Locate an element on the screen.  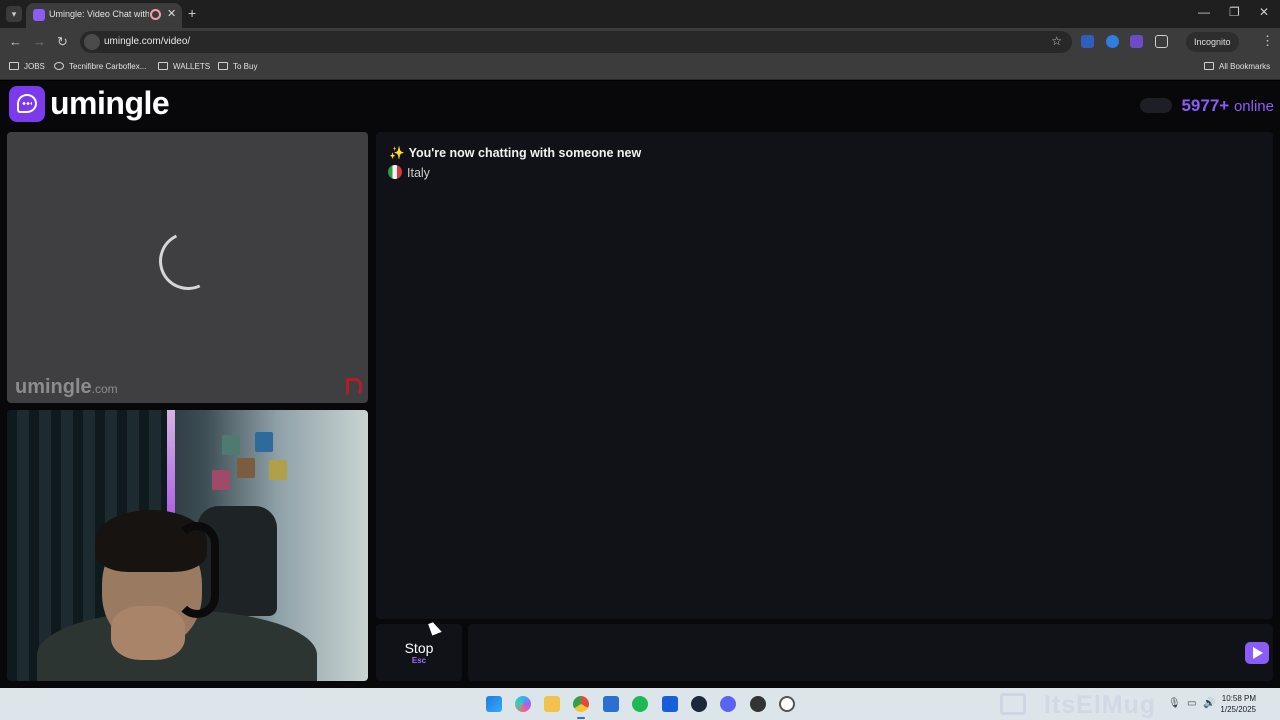
tab-strip: ▾ Umingle: Video Chat with S ✕ + — ❐ ✕ is located at coordinates (640, 14).